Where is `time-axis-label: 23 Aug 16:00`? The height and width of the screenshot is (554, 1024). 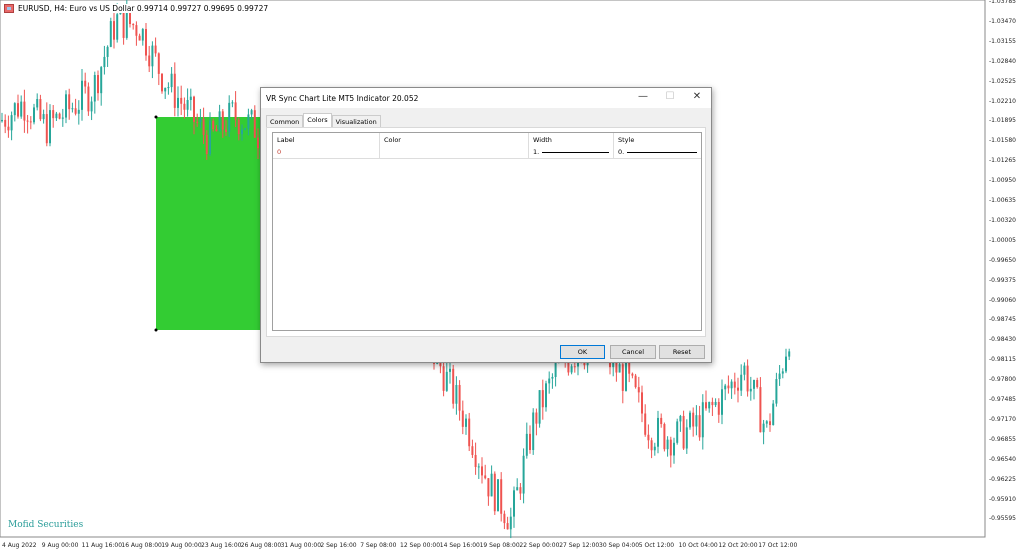 time-axis-label: 23 Aug 16:00 is located at coordinates (221, 545).